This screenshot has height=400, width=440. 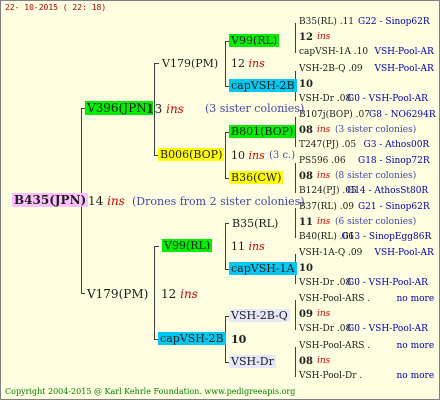 I want to click on g2-a-bee: V179(PM), so click(x=190, y=63).